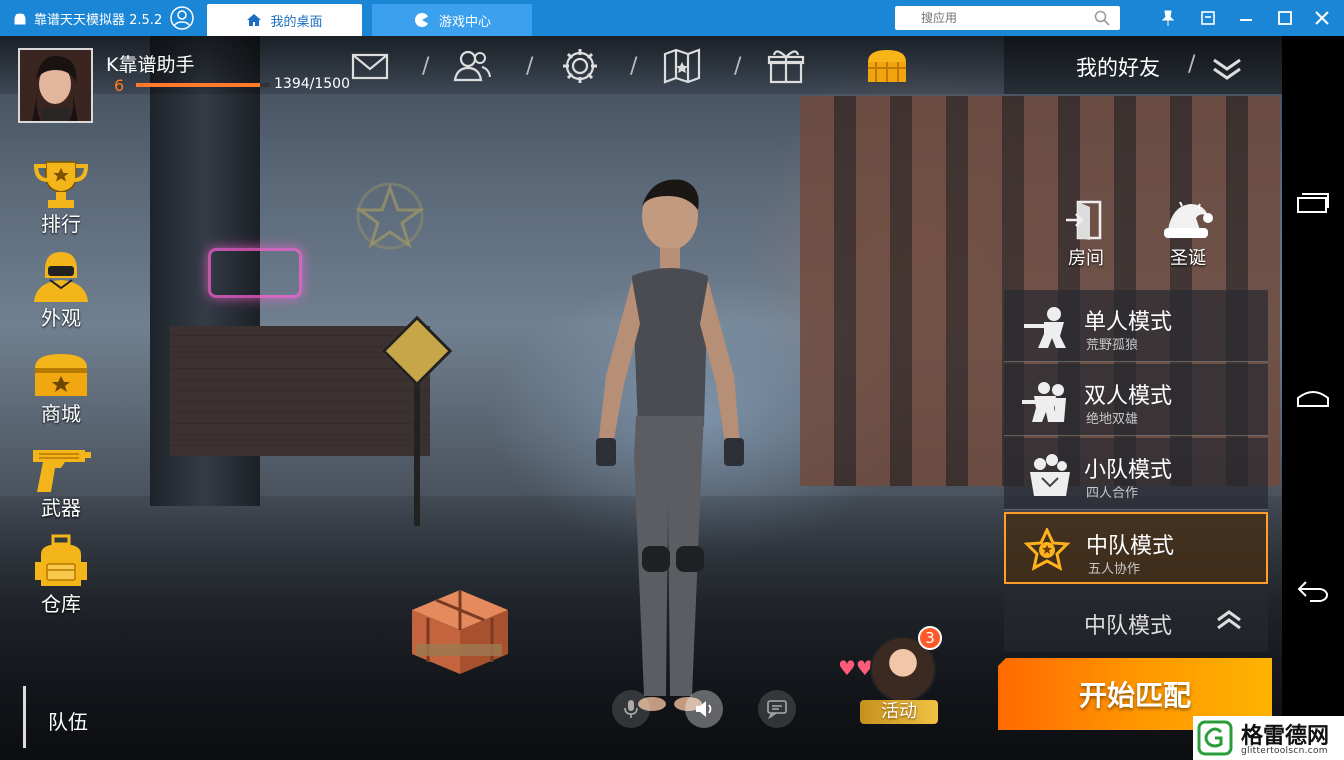  I want to click on player-level: 6, so click(119, 85).